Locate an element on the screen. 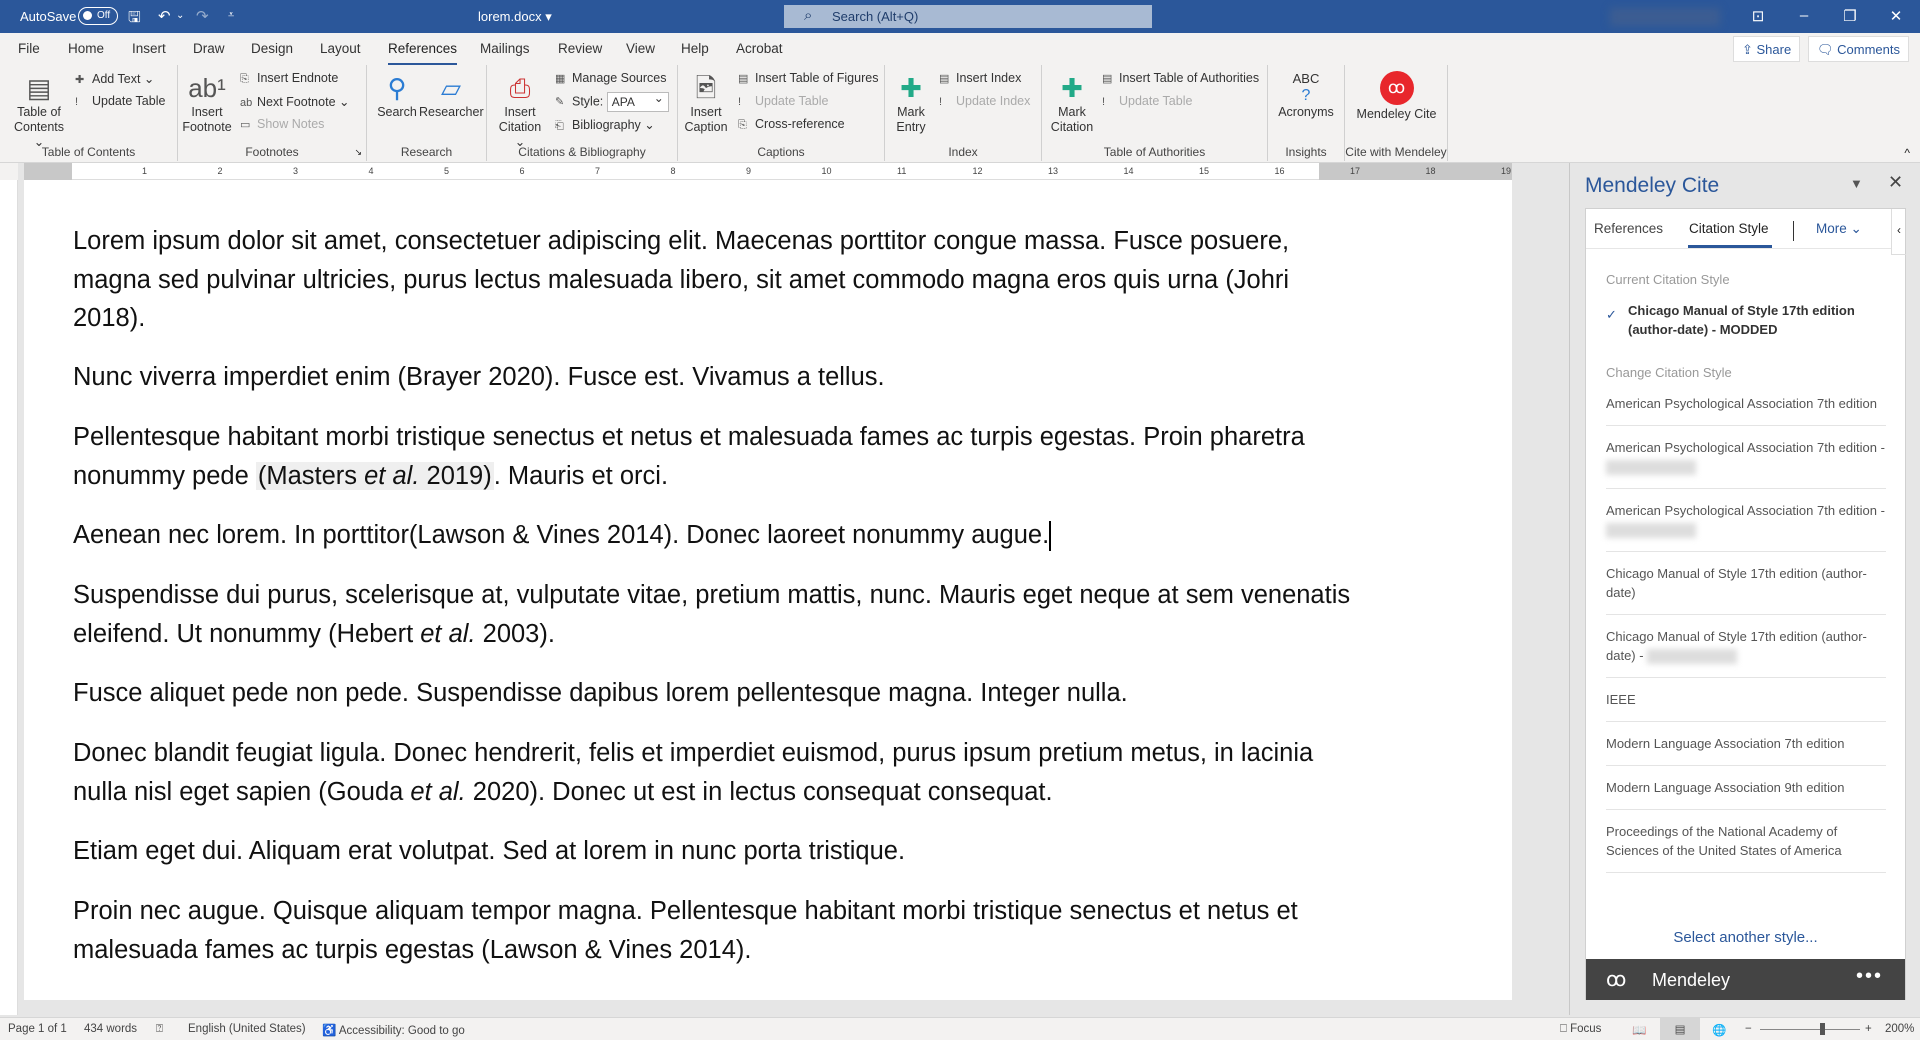  collapse-ribbon-icon: ^ is located at coordinates (1907, 153).